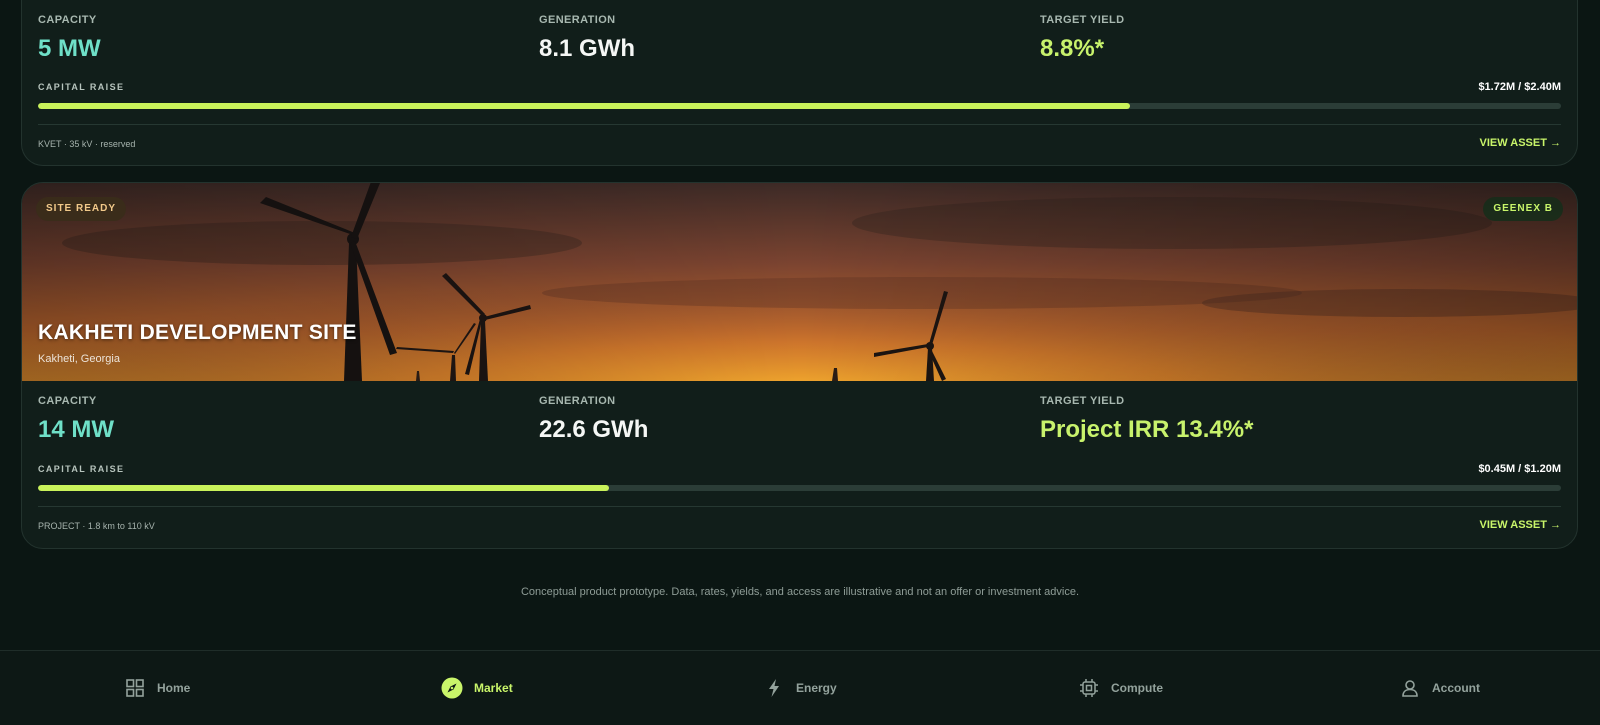 The width and height of the screenshot is (1600, 725). I want to click on nav-label: Energy, so click(816, 688).